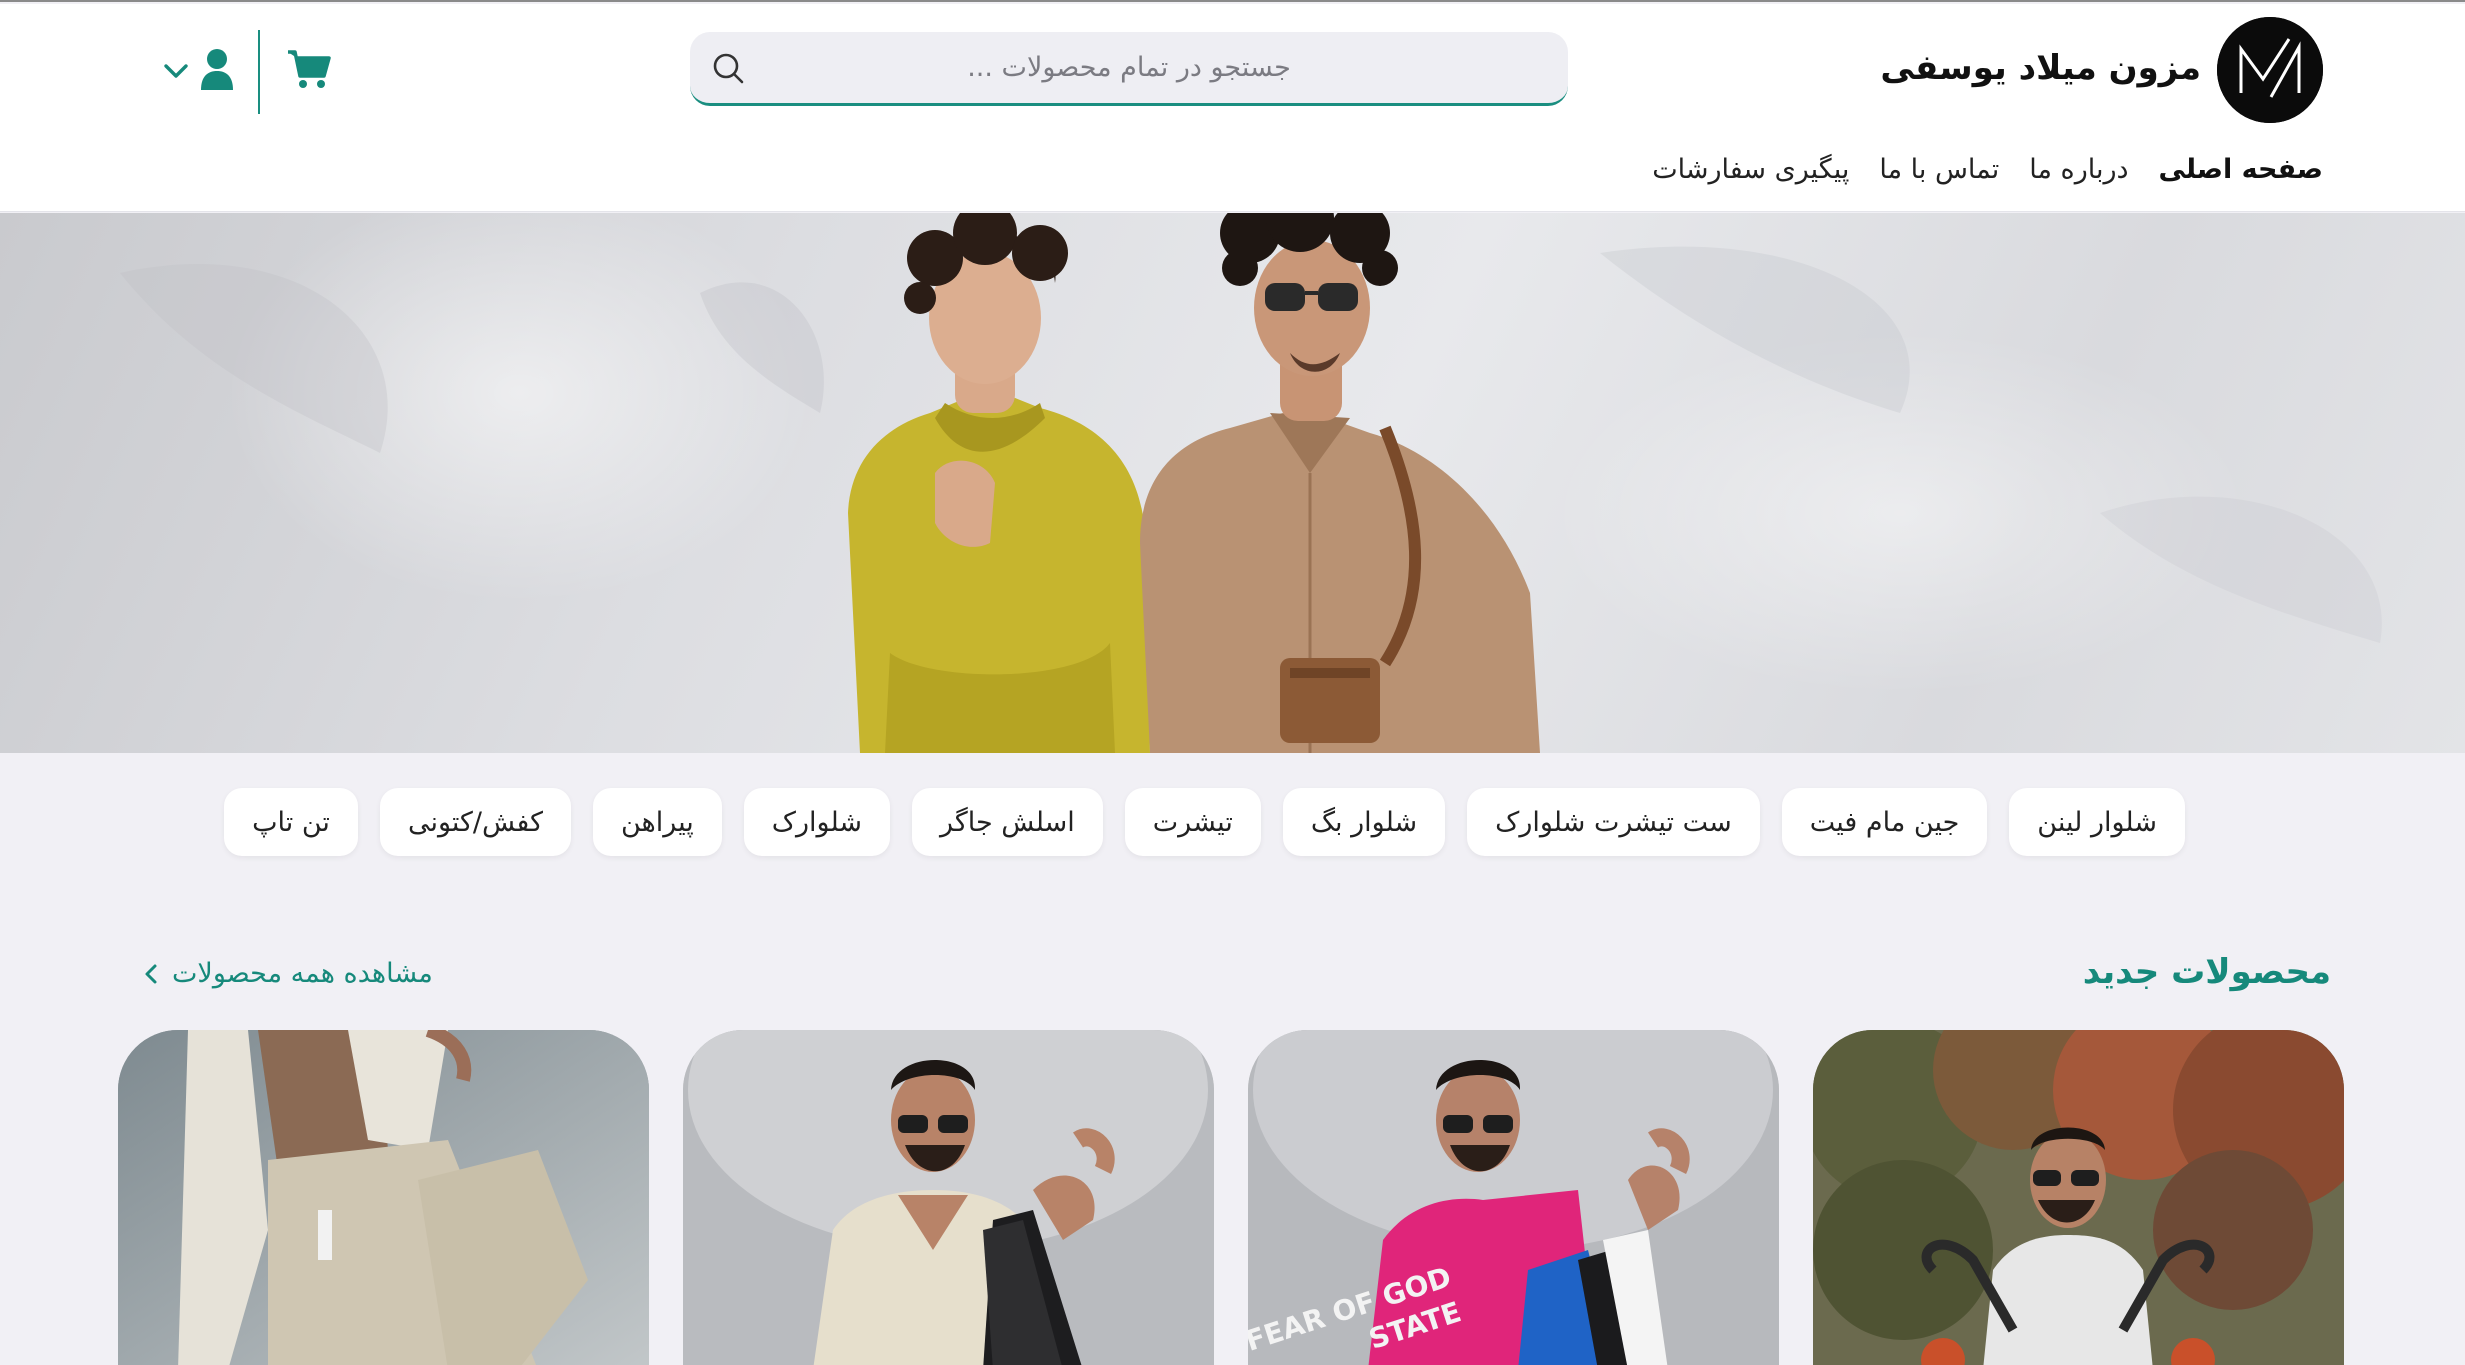  Describe the element at coordinates (1750, 169) in the screenshot. I see `nav-order-tracking: پیگیری سفارشات` at that location.